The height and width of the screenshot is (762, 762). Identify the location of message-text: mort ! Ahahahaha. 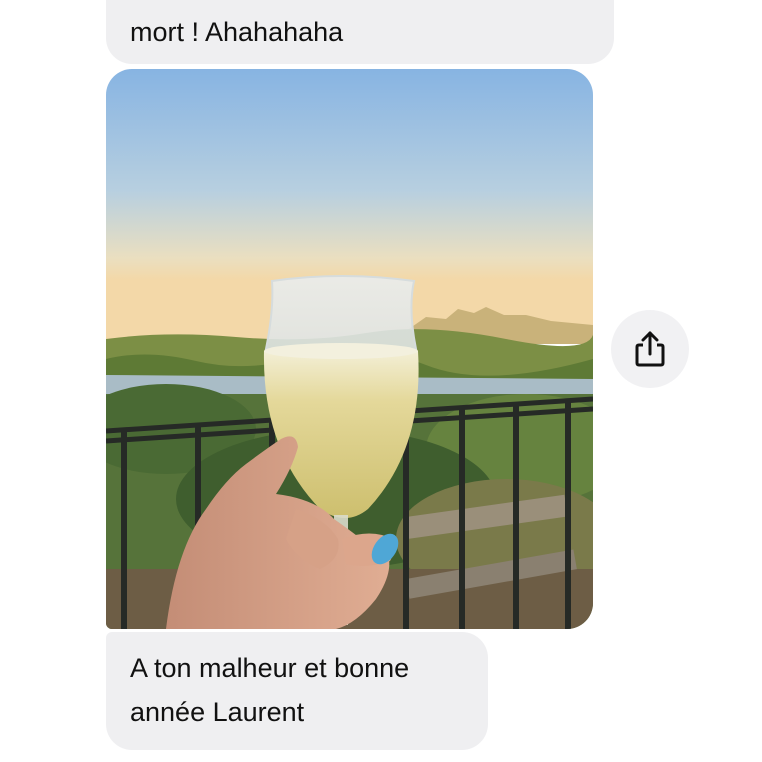
(237, 32).